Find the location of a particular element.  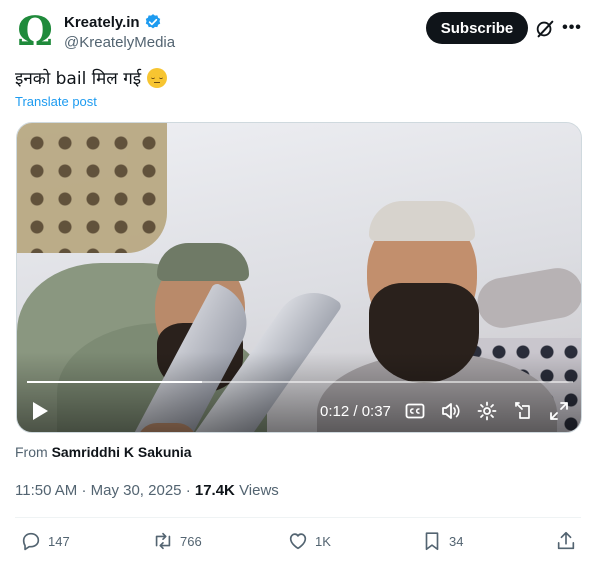

heart-icon is located at coordinates (298, 541).